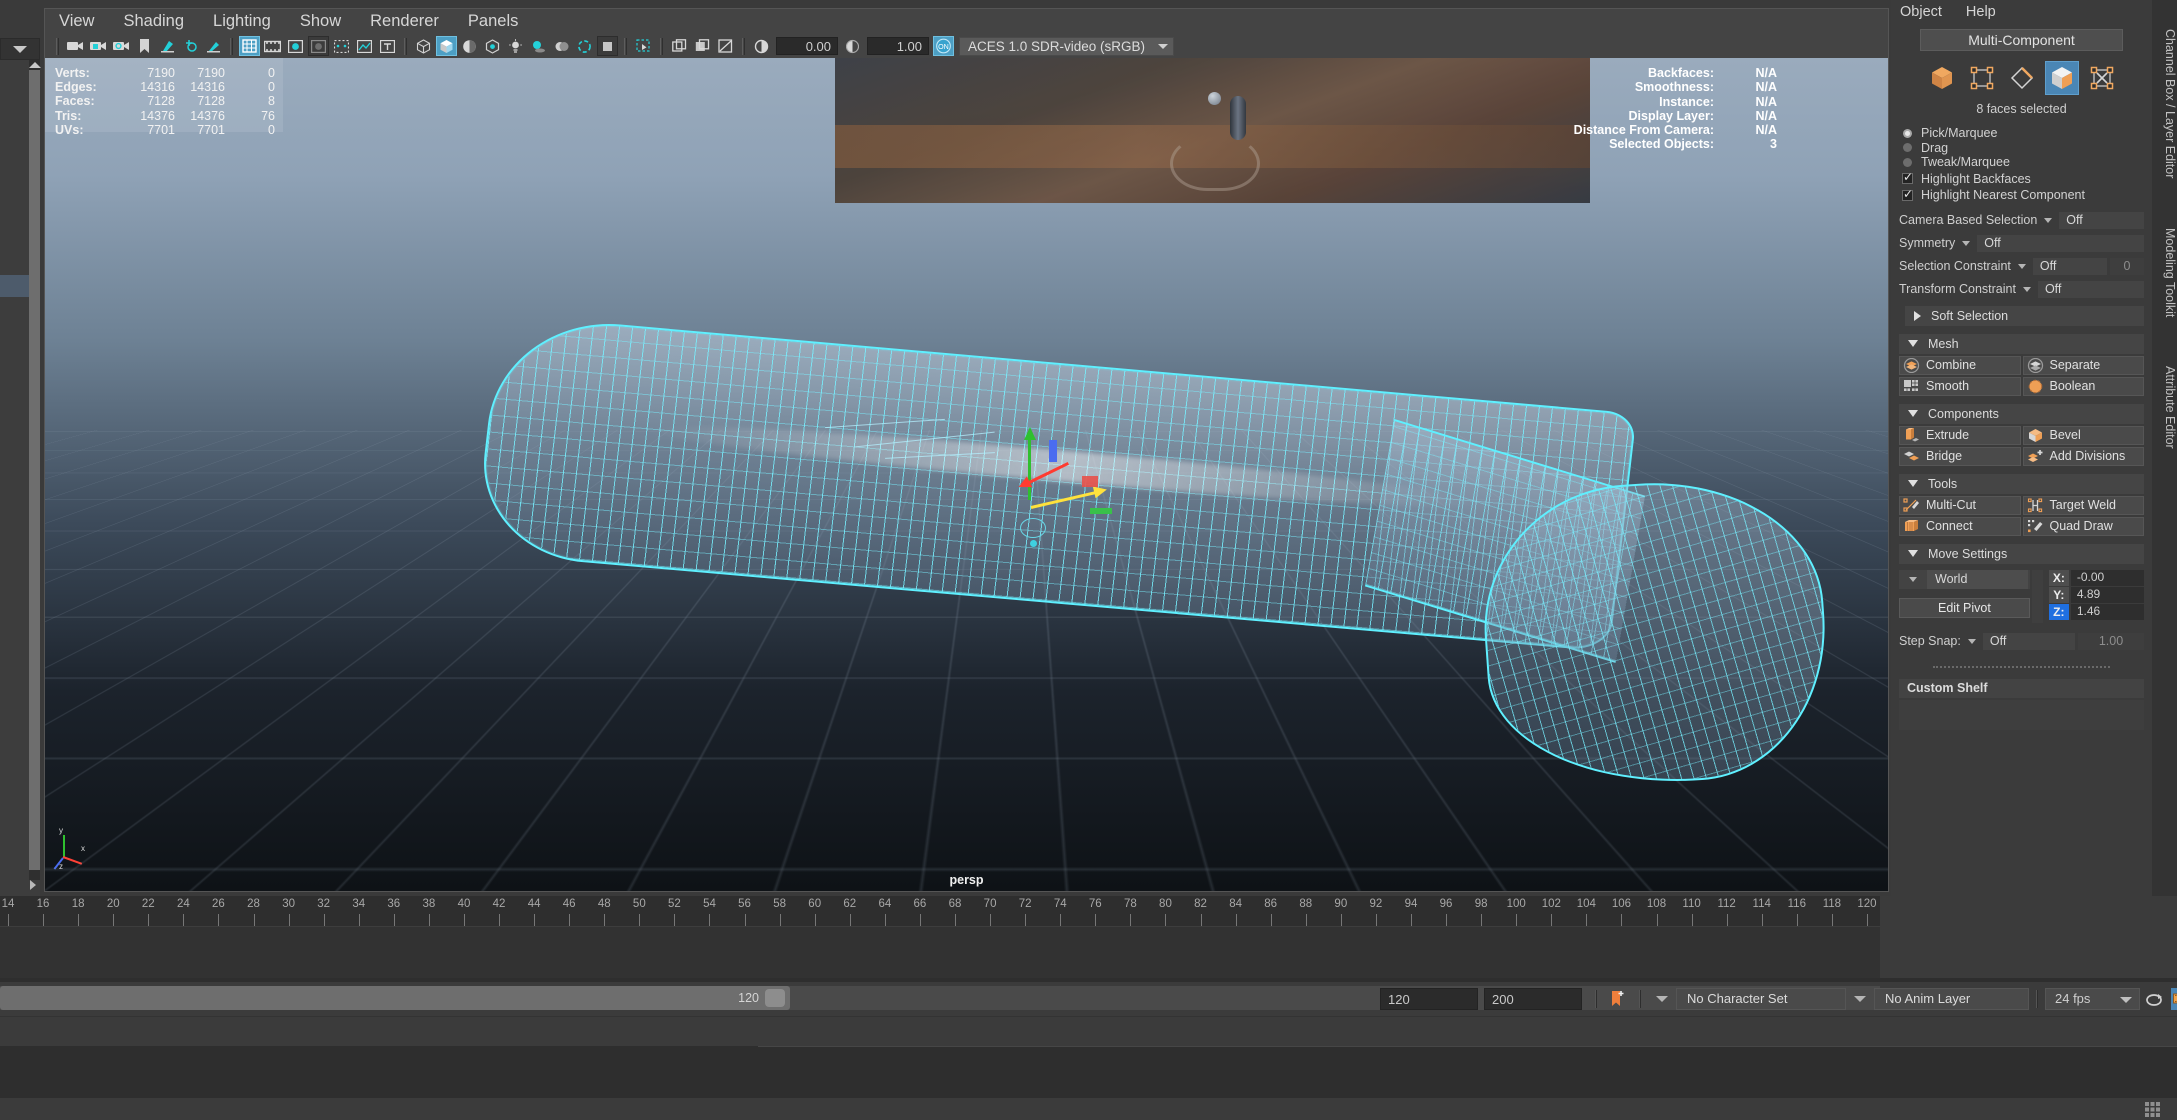 This screenshot has height=1120, width=2177. I want to click on multi-cut-button: Multi-Cut, so click(1960, 505).